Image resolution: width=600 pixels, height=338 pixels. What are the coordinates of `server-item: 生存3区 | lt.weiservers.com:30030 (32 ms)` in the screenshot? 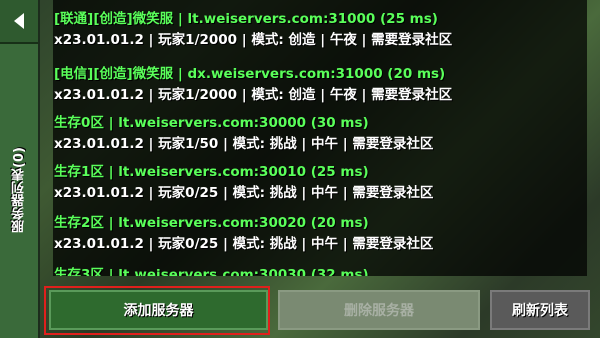 It's located at (320, 270).